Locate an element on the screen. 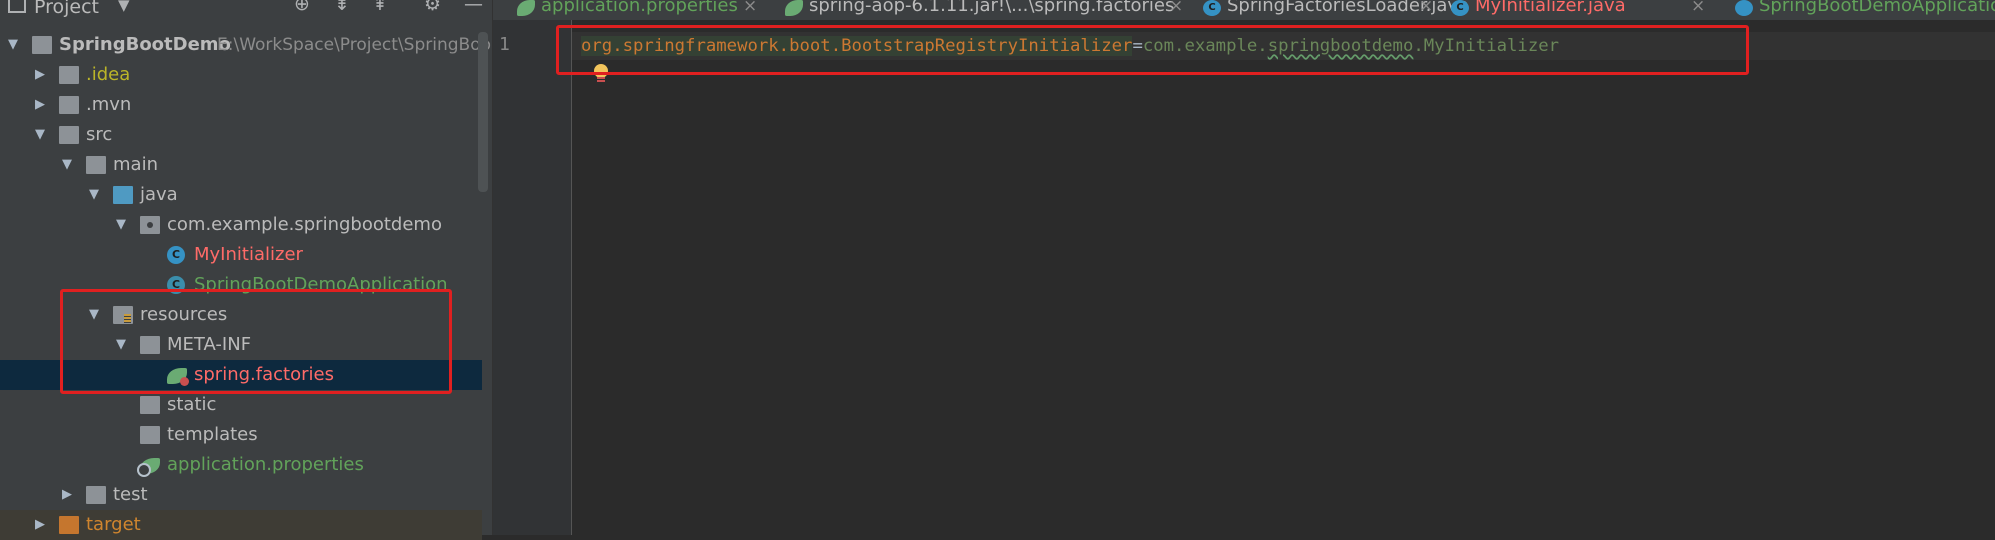 The image size is (1995, 540). tab-label: MyInitializer.java is located at coordinates (1550, 8).